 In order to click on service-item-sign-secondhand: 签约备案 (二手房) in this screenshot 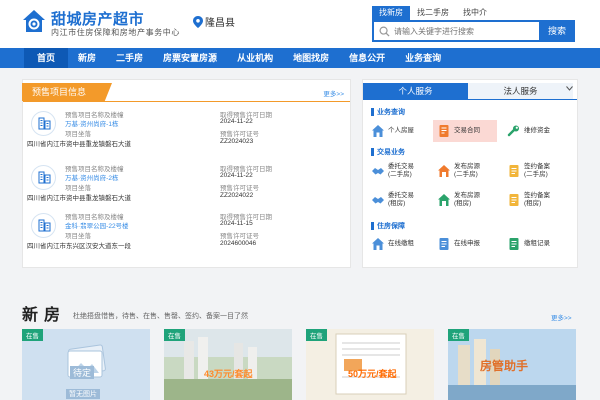, I will do `click(535, 171)`.